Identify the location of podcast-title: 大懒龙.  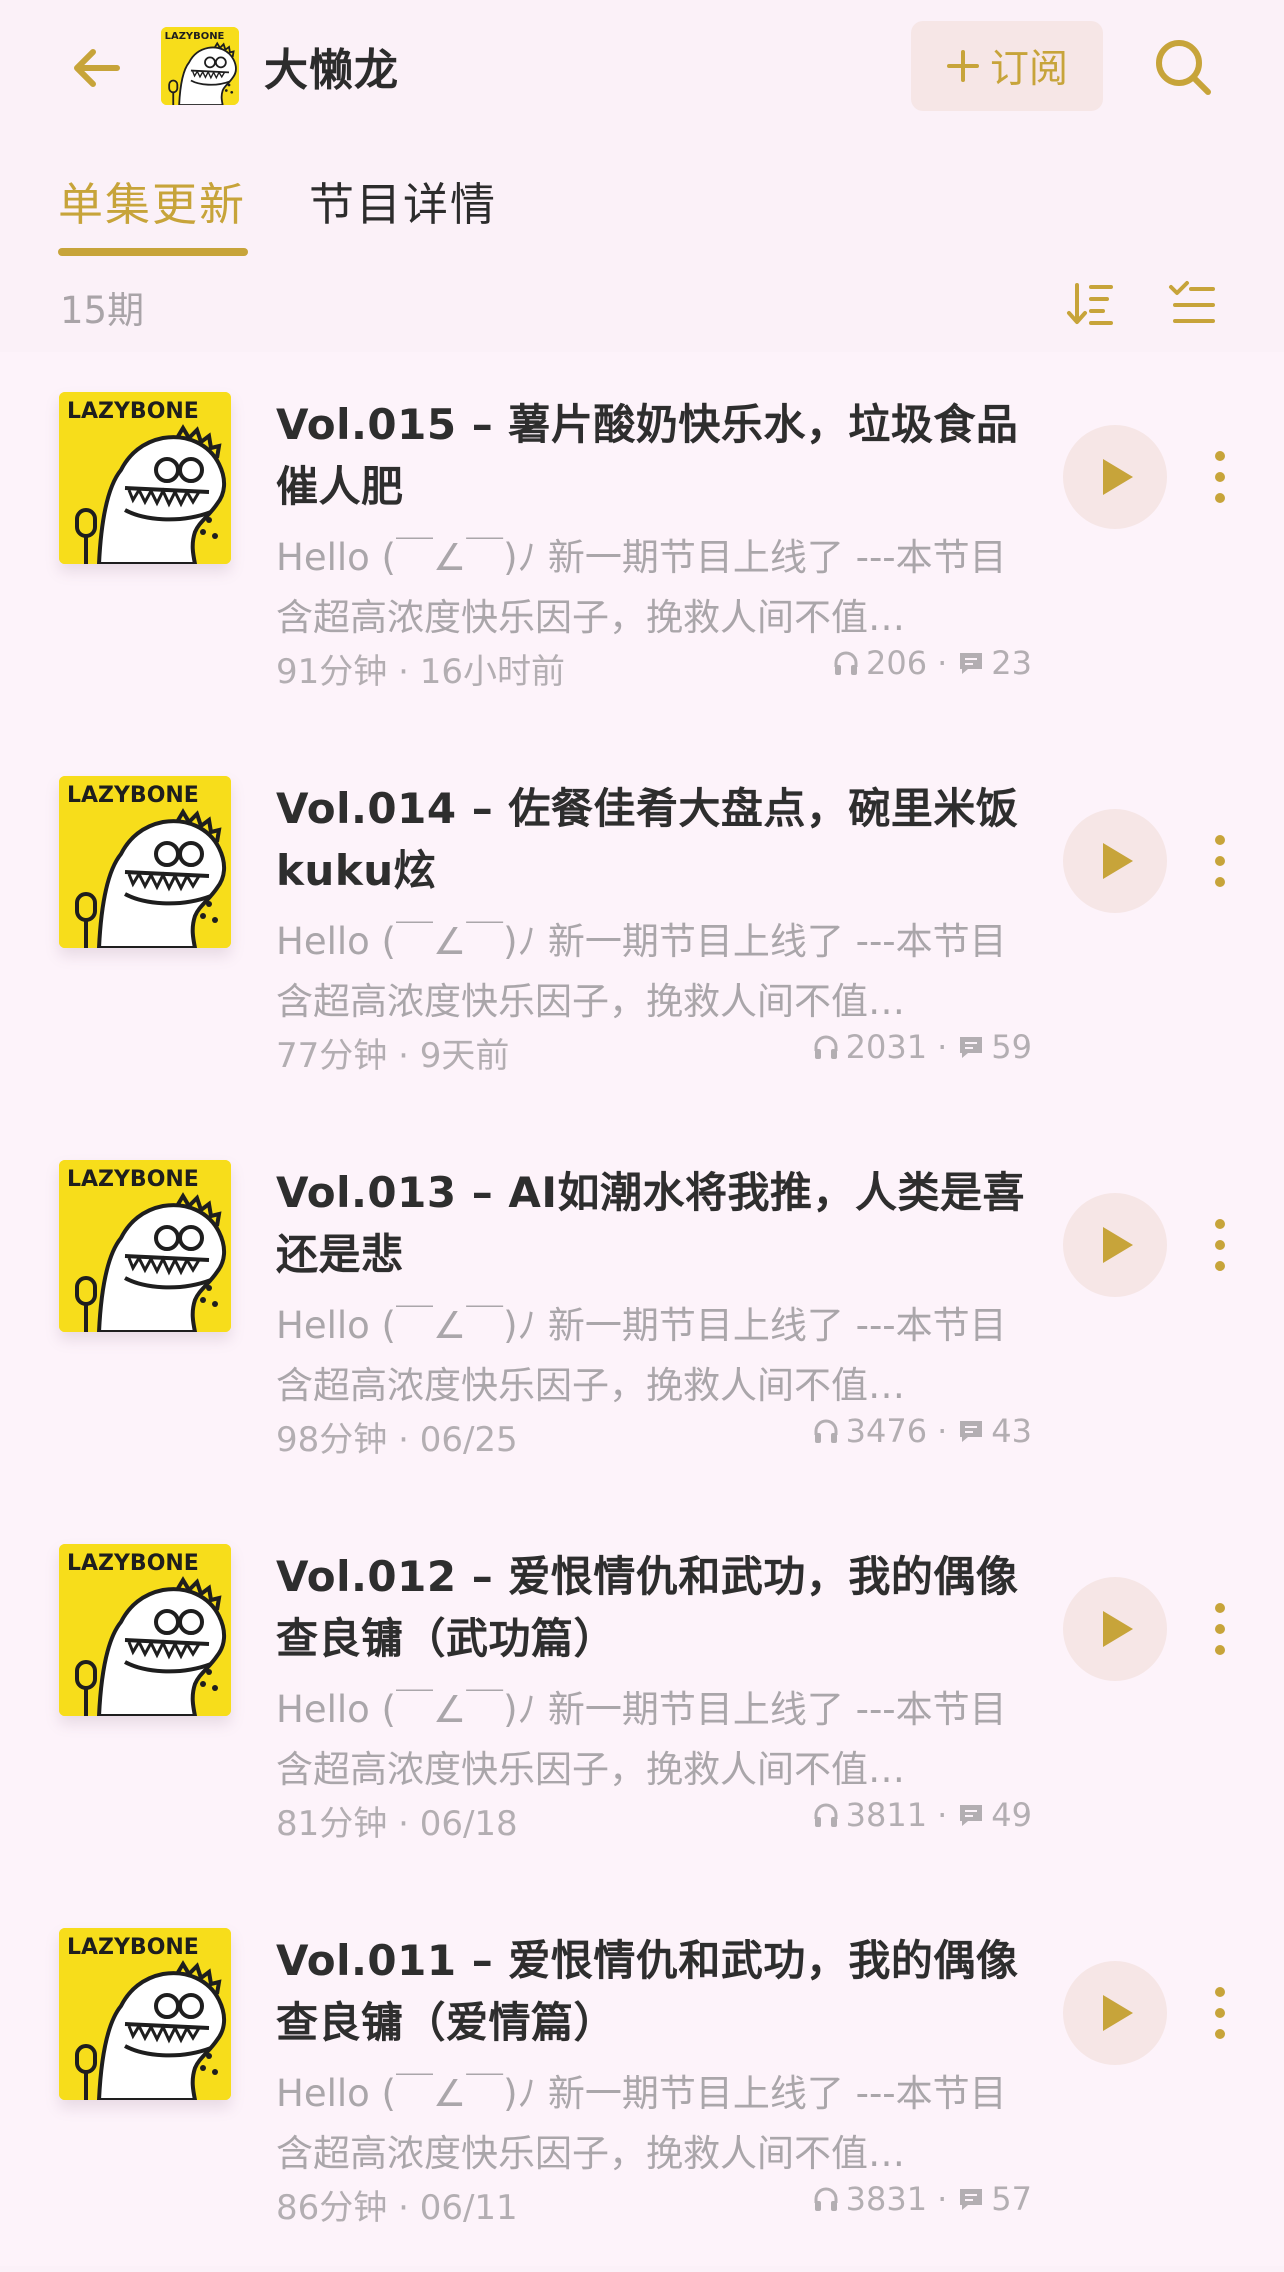
(331, 70).